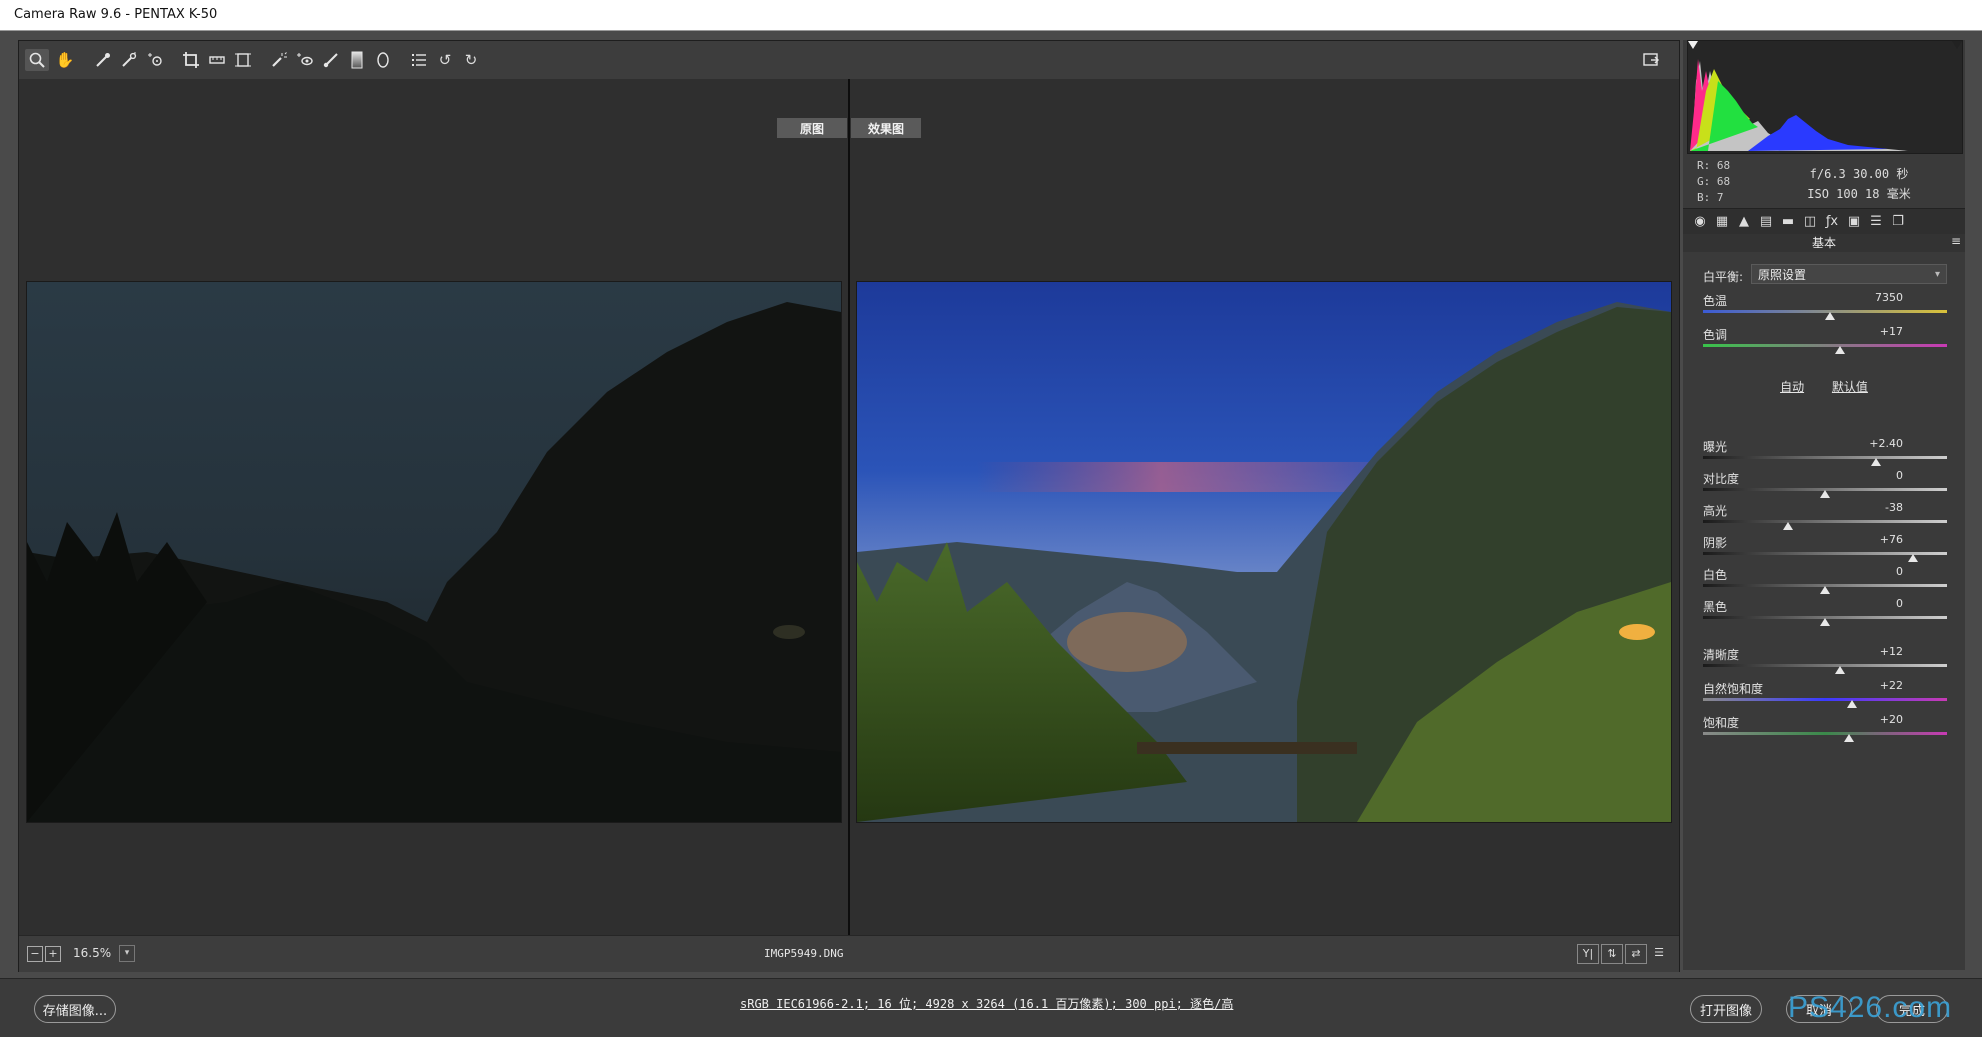  Describe the element at coordinates (129, 60) in the screenshot. I see `color-sampler-tool-icon` at that location.